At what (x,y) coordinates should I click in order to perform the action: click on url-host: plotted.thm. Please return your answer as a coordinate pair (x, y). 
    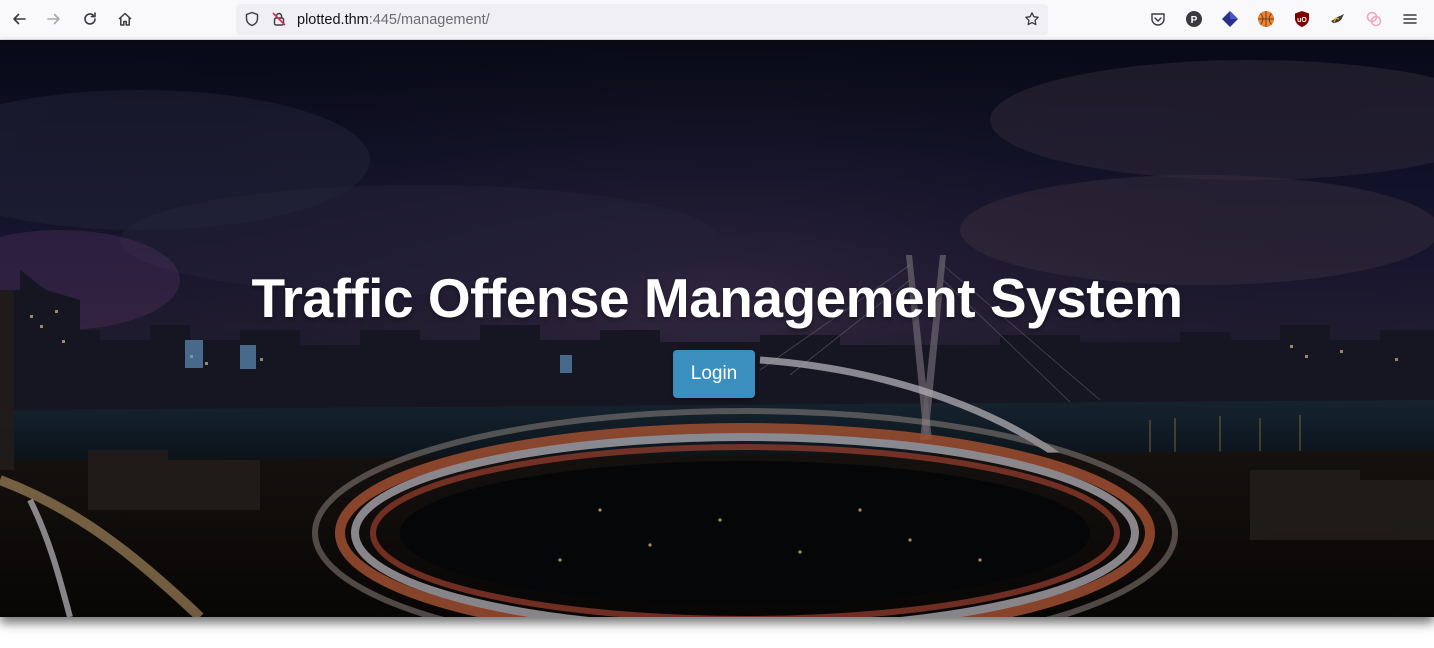
    Looking at the image, I should click on (333, 20).